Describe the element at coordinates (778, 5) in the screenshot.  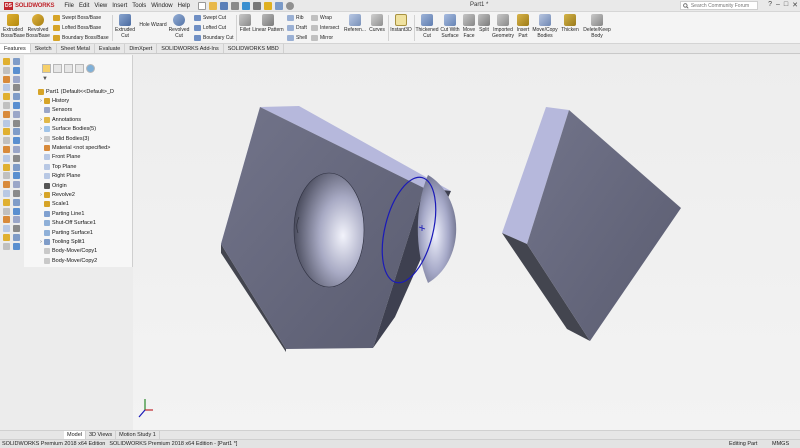
I see `minimize-button: –` at that location.